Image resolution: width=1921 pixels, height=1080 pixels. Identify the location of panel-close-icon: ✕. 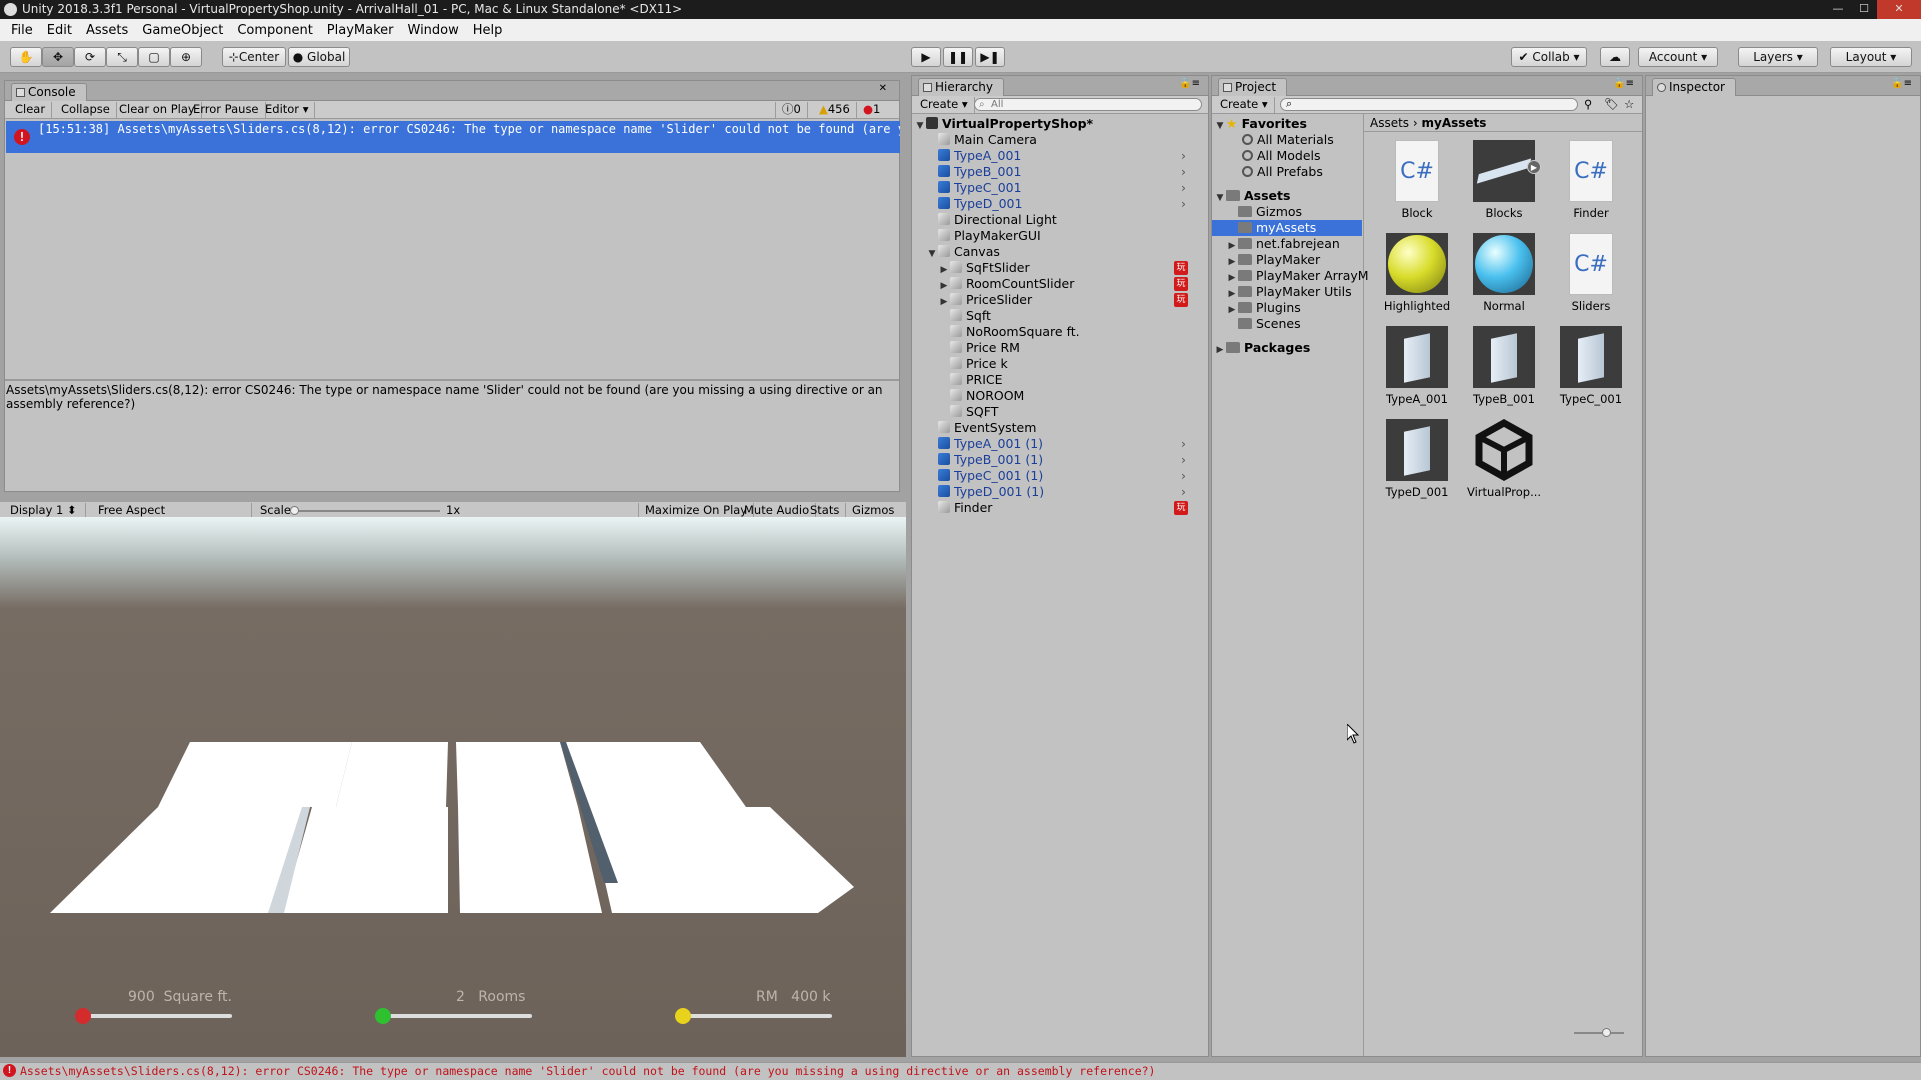
(883, 88).